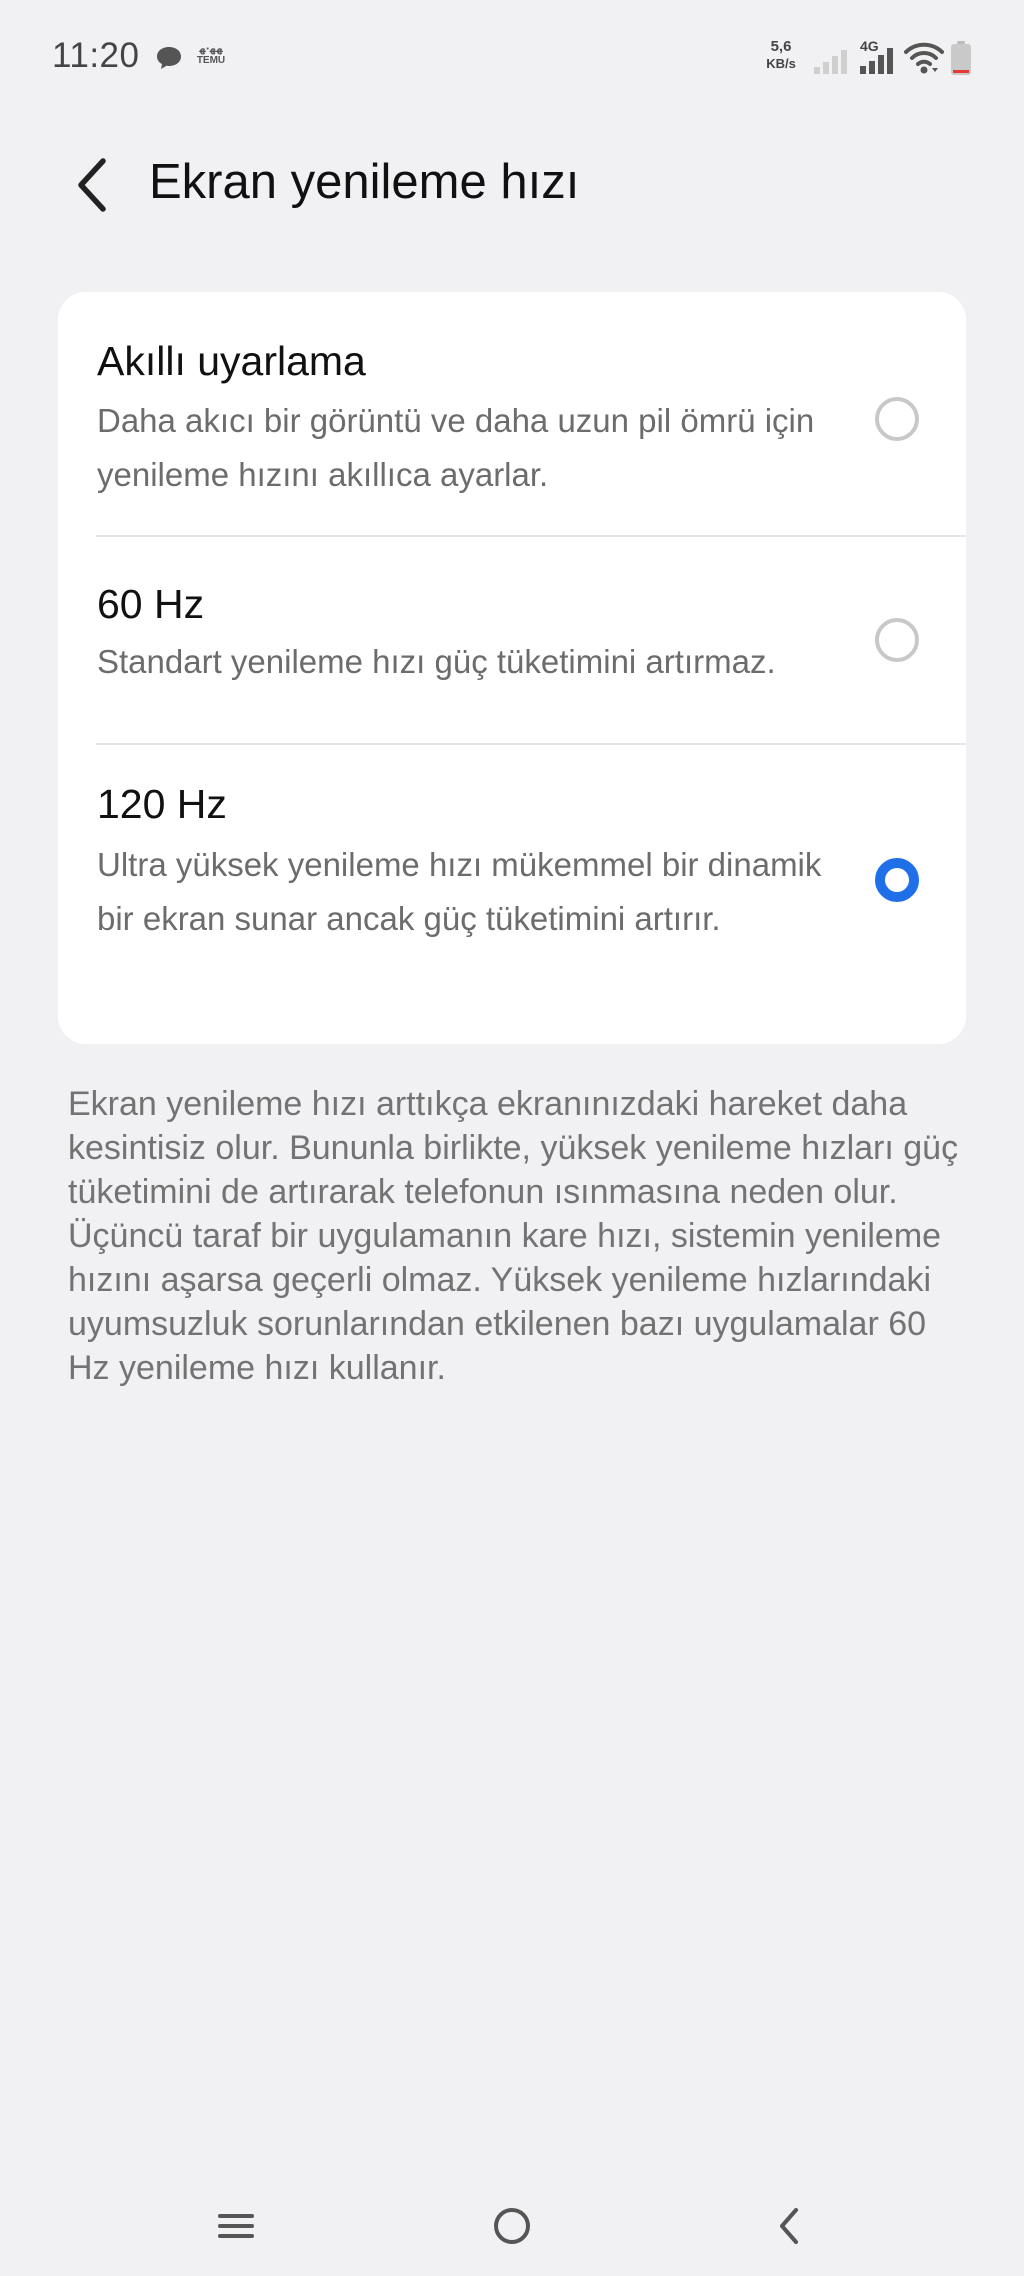  Describe the element at coordinates (211, 60) in the screenshot. I see `temu-icon-label: TEMU` at that location.